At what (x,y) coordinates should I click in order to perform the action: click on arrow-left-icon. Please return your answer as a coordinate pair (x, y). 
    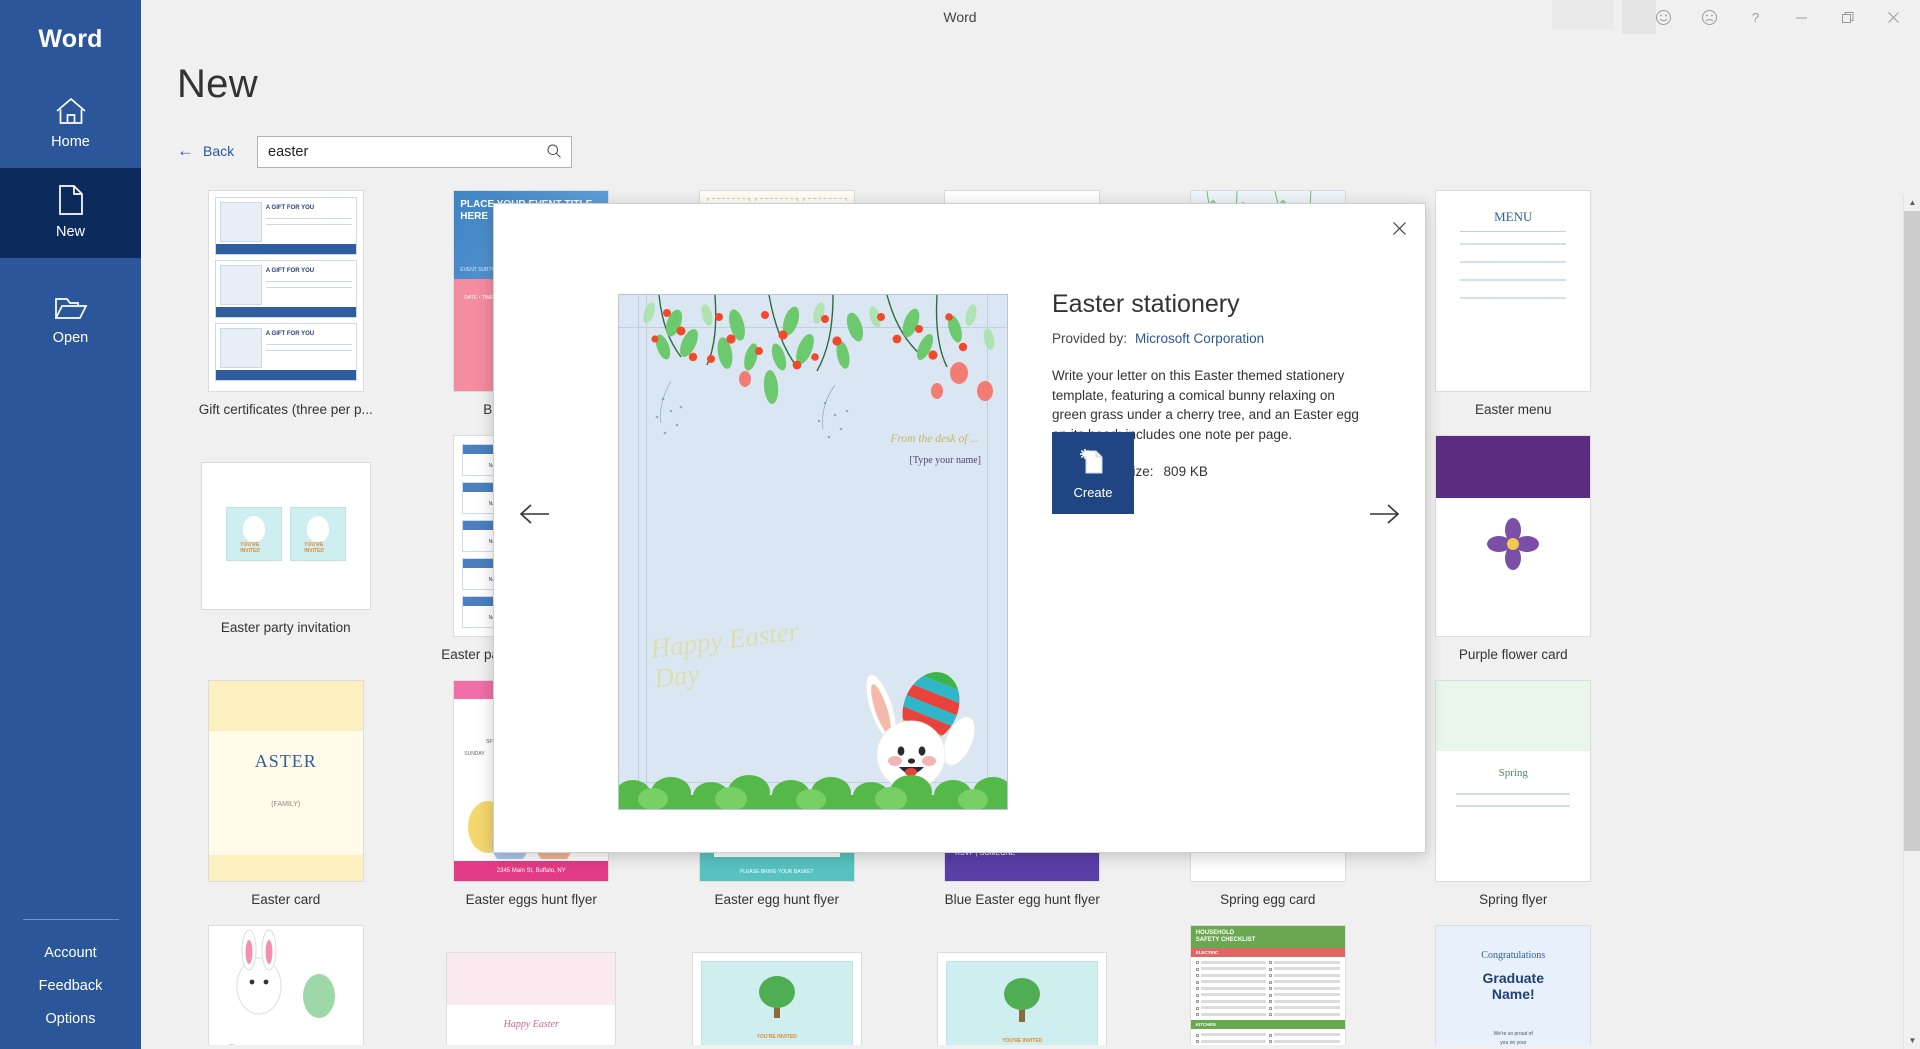
    Looking at the image, I should click on (535, 515).